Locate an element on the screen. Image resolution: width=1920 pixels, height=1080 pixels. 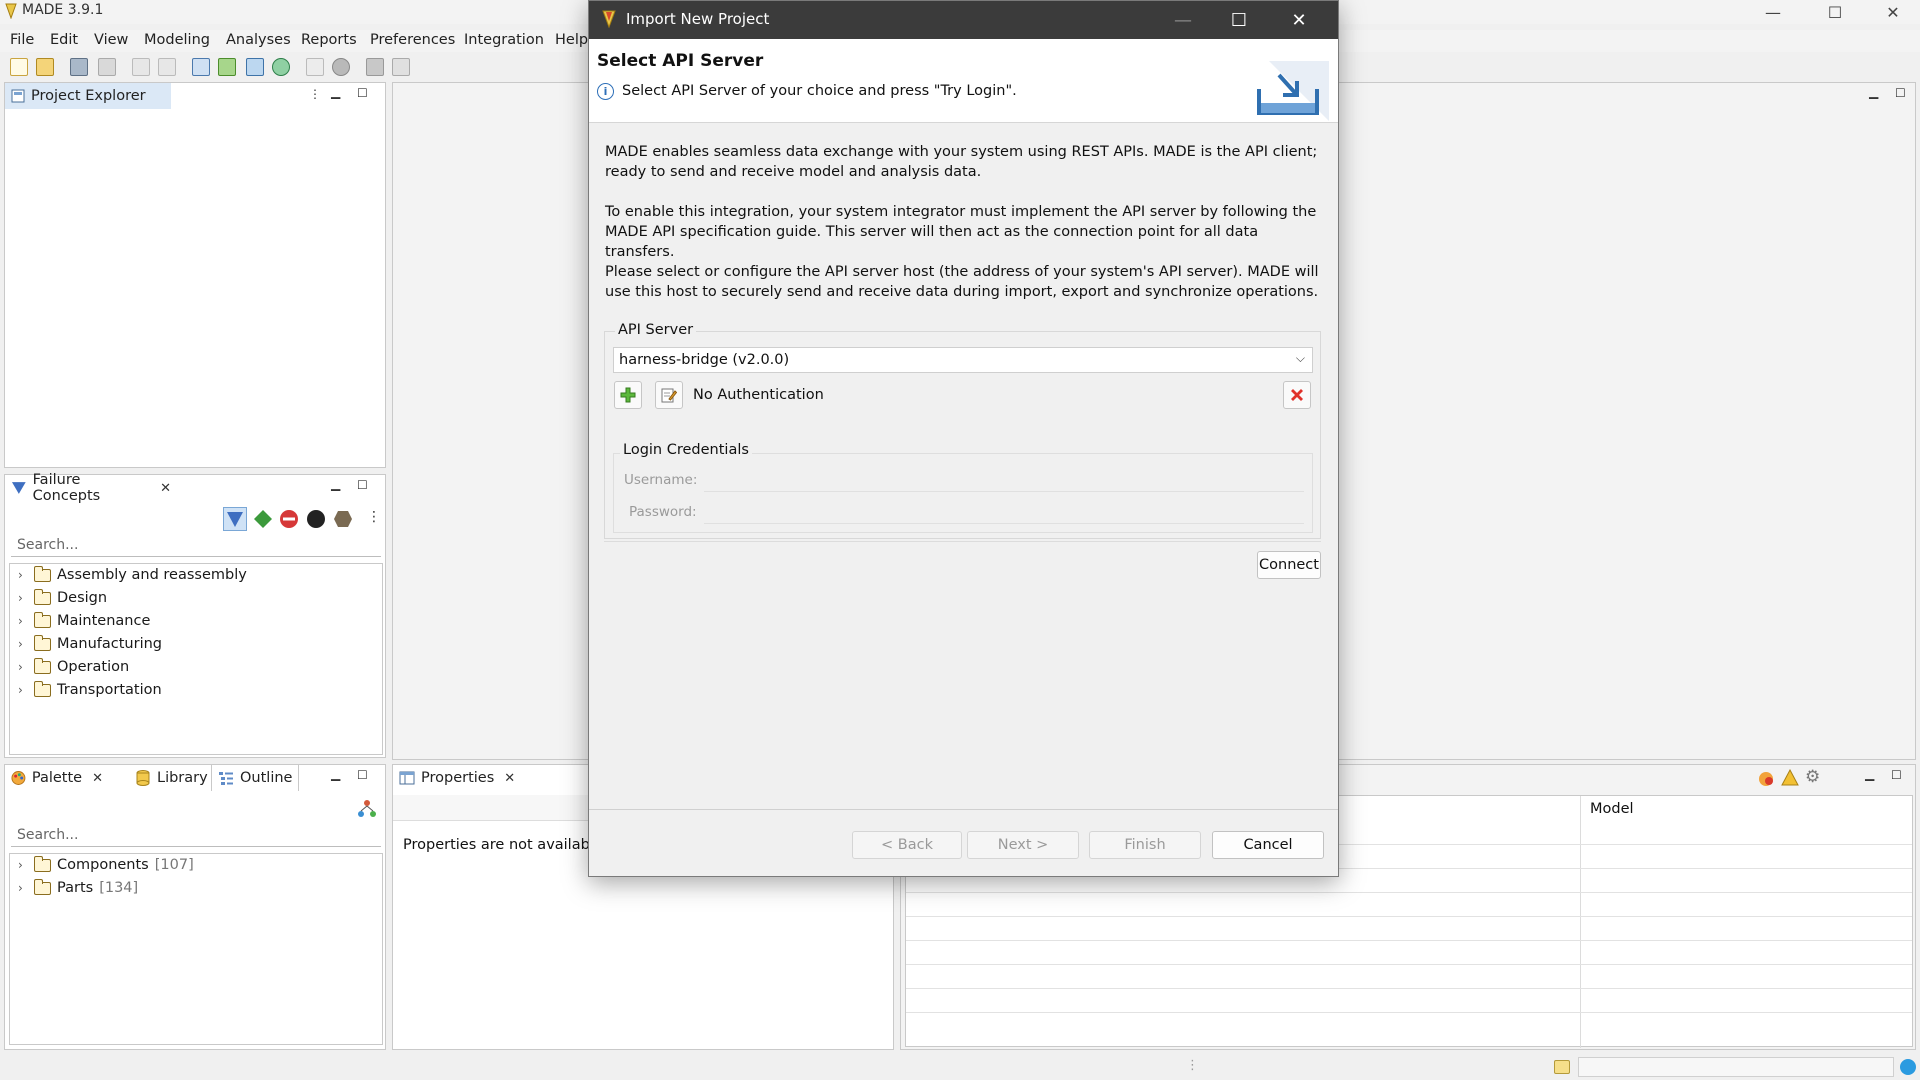
status-bar: ⋮ is located at coordinates (960, 1067).